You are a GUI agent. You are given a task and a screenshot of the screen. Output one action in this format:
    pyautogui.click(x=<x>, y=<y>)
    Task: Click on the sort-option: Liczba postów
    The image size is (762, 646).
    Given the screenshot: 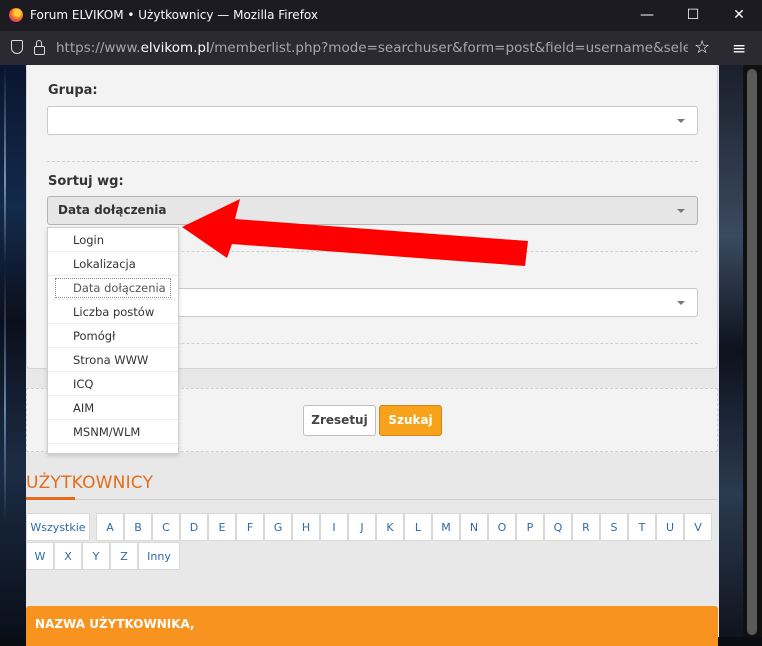 What is the action you would take?
    pyautogui.click(x=113, y=312)
    